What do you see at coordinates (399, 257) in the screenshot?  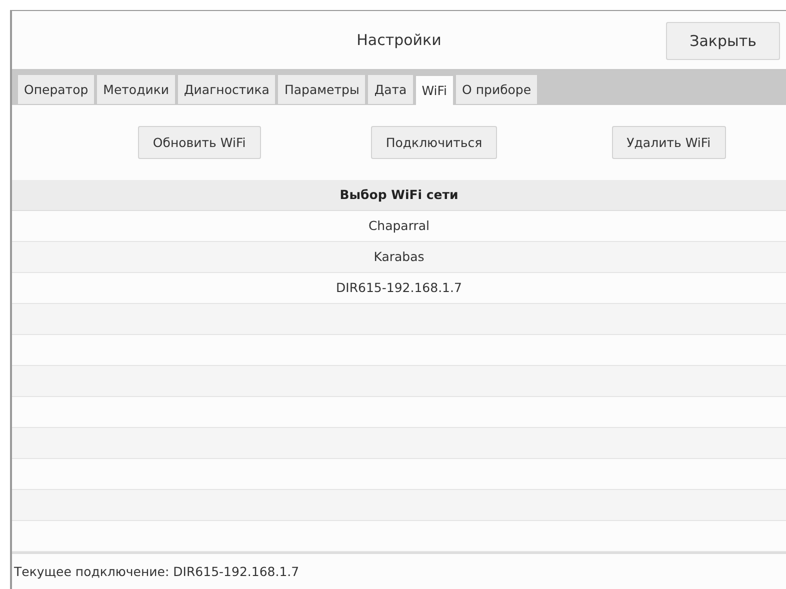 I see `network-row: Karabas` at bounding box center [399, 257].